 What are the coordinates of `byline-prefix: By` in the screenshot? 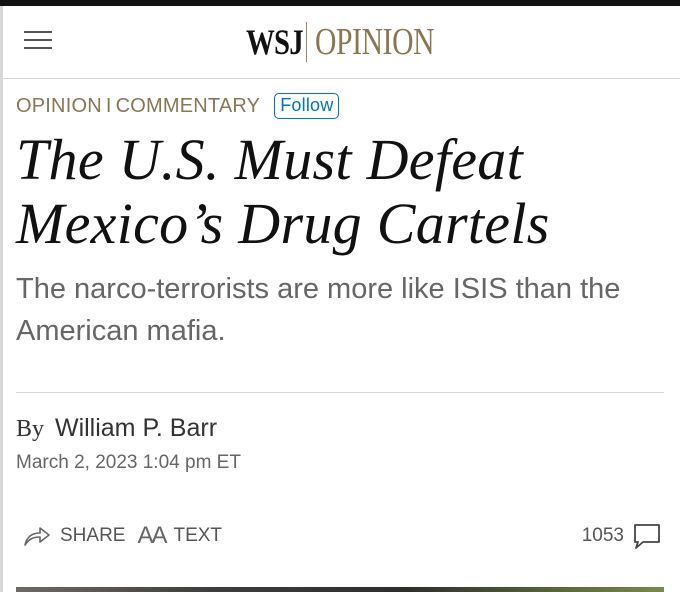 It's located at (30, 429).